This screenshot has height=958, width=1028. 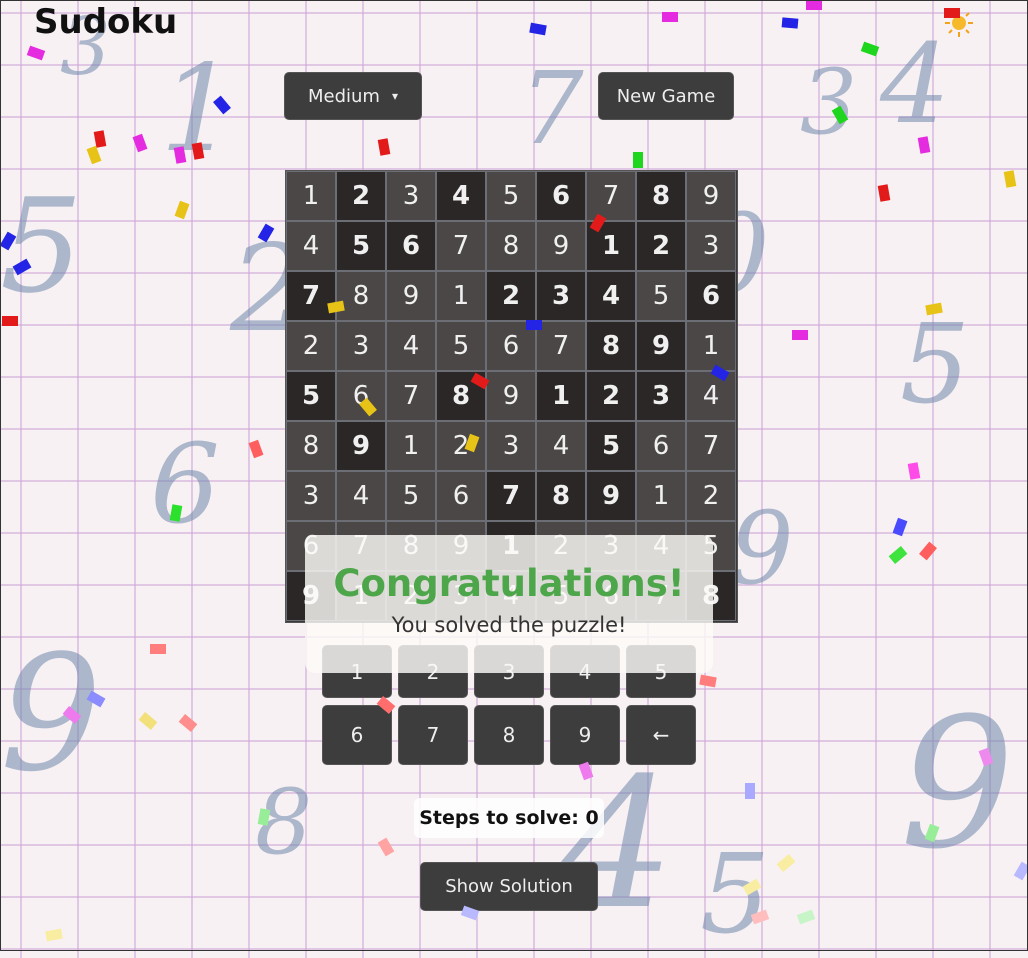 What do you see at coordinates (343, 96) in the screenshot?
I see `difficulty-value: Medium` at bounding box center [343, 96].